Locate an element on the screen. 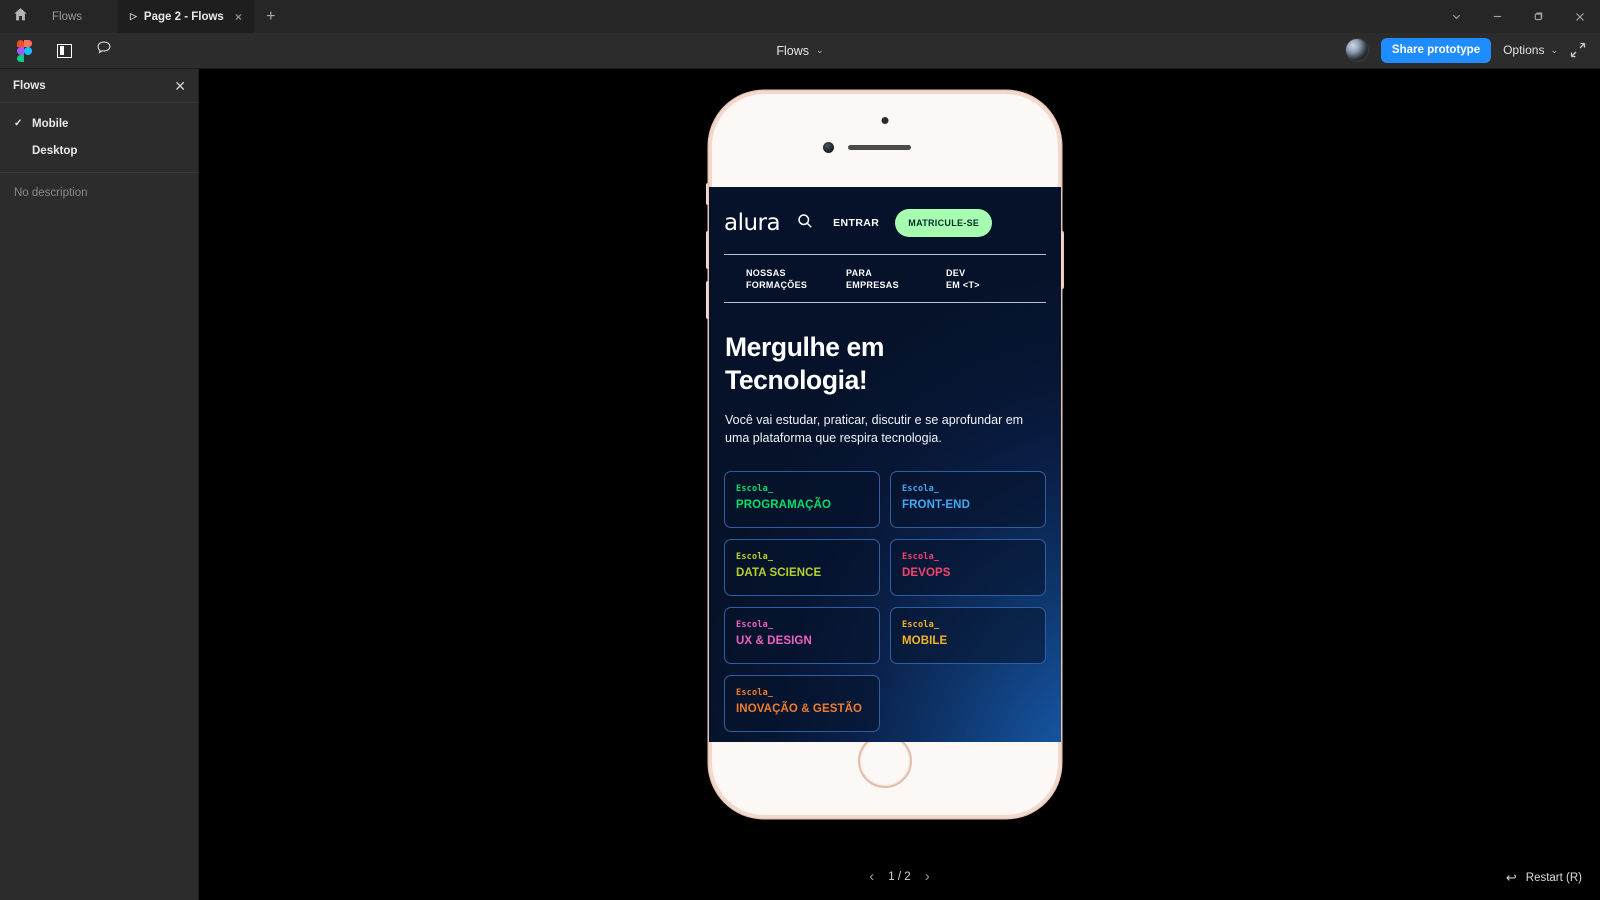 This screenshot has width=1600, height=900. nav-item-dev-em-t: DEV EM <T> is located at coordinates (996, 279).